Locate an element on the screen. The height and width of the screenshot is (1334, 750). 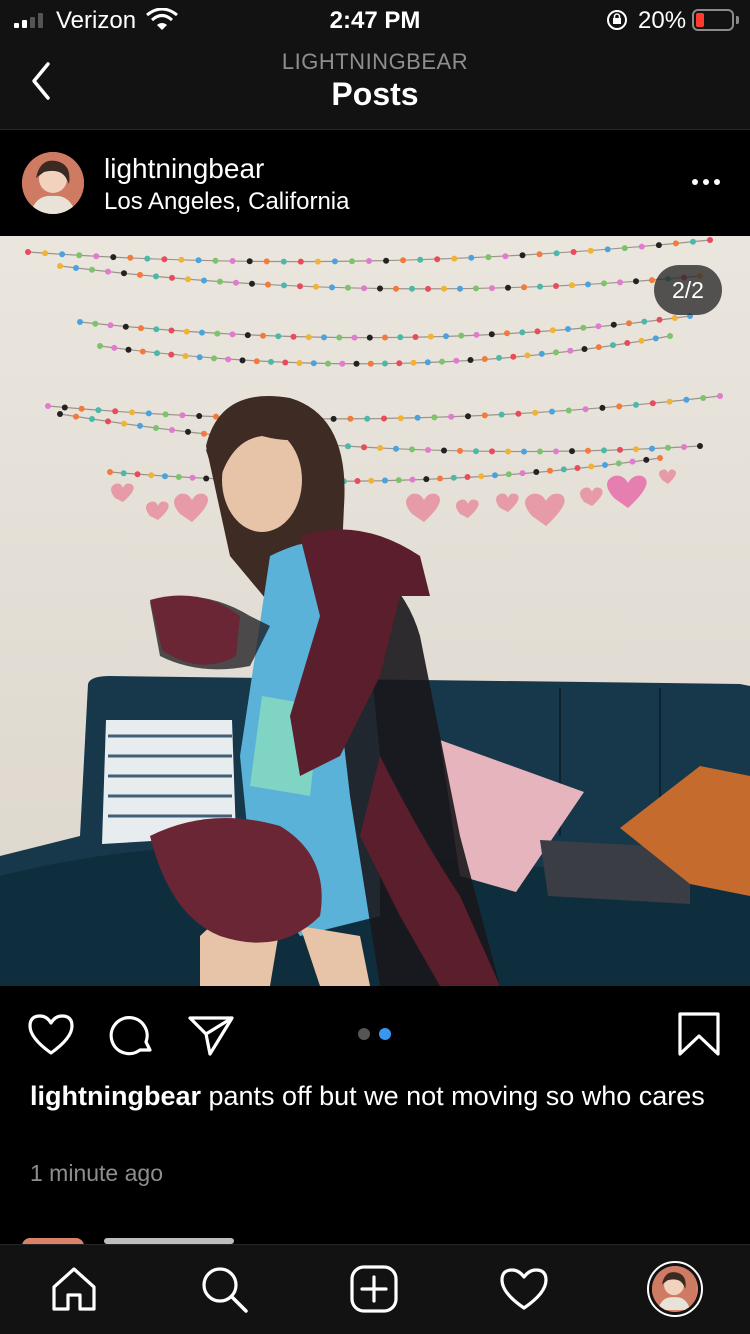
carousel-indicator is located at coordinates (374, 1034).